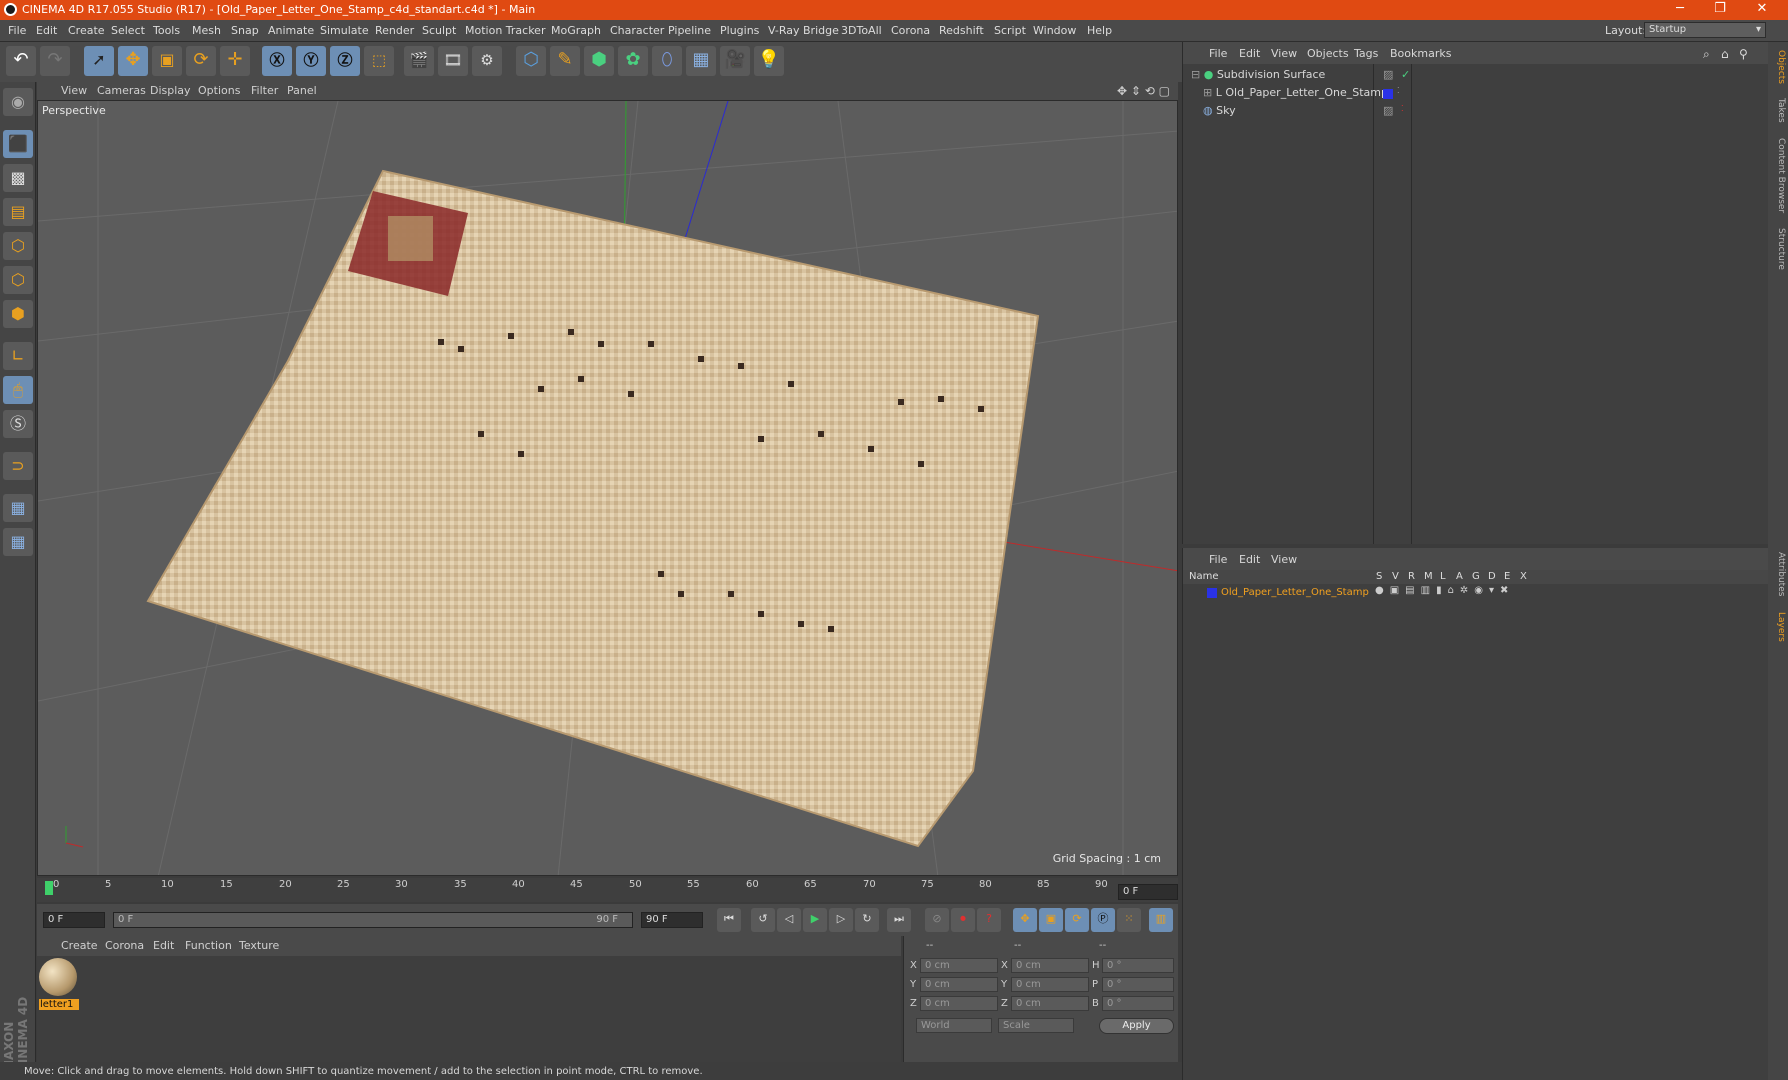 The width and height of the screenshot is (1788, 1080). I want to click on size-x-field: 0 cm, so click(1050, 965).